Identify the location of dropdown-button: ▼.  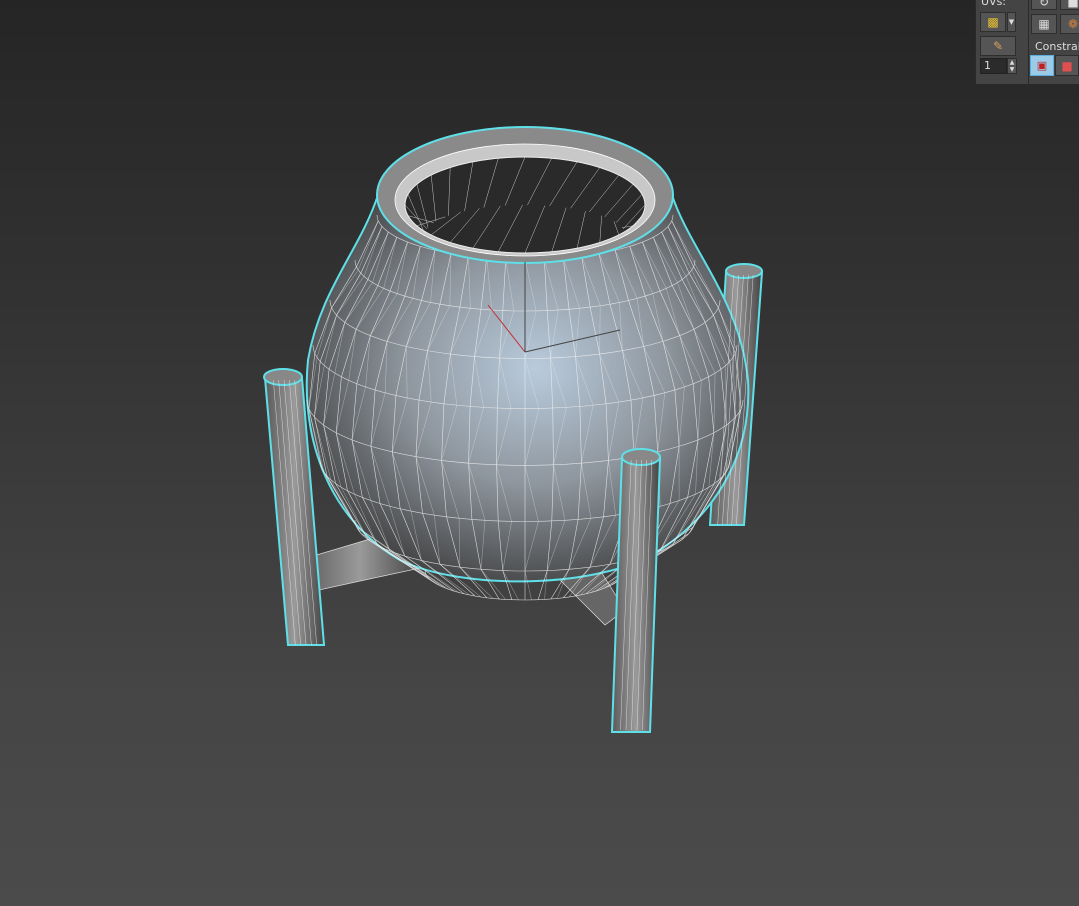
(1011, 22).